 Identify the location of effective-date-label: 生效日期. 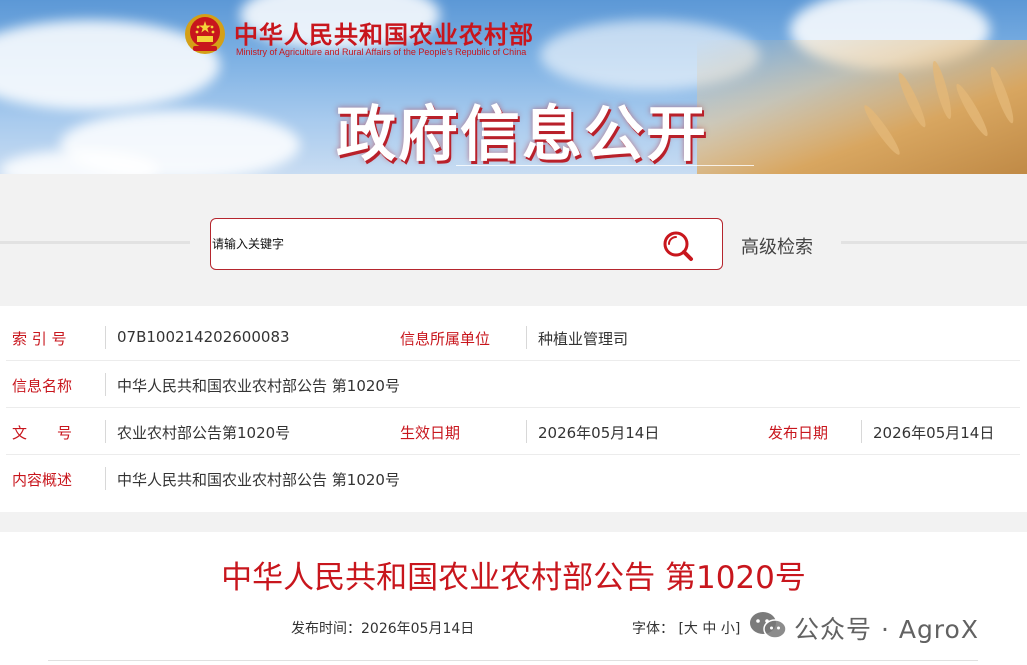
(430, 433).